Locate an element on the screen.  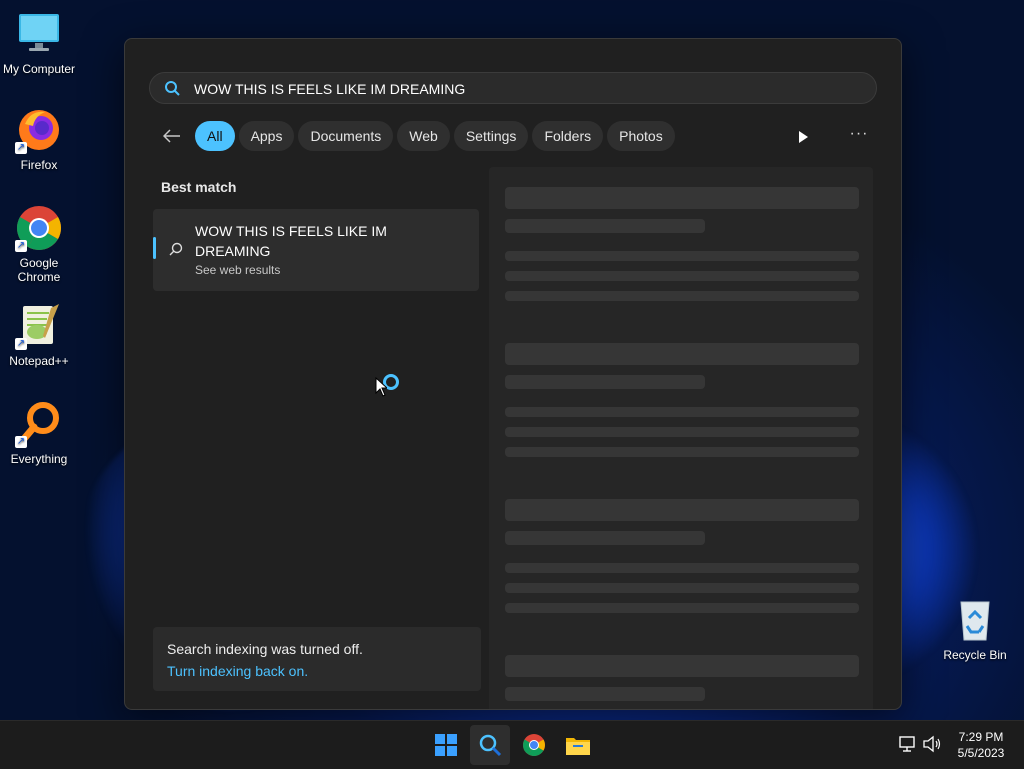
search-input is located at coordinates (524, 89).